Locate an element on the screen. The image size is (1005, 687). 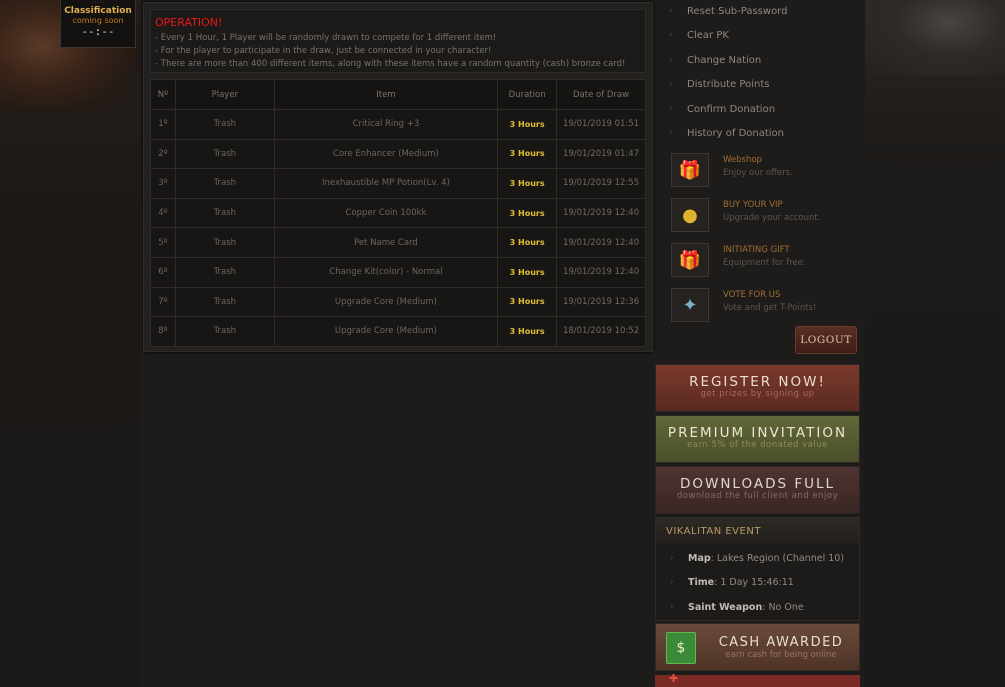
promo-title: BUY YOUR VIP is located at coordinates (753, 205).